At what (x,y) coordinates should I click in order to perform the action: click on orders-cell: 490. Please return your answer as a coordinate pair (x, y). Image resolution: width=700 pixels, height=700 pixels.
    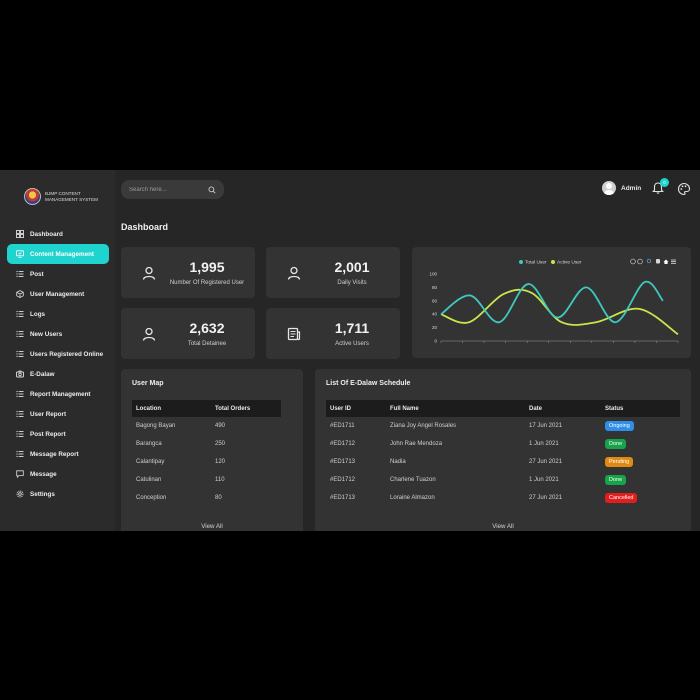
    Looking at the image, I should click on (220, 426).